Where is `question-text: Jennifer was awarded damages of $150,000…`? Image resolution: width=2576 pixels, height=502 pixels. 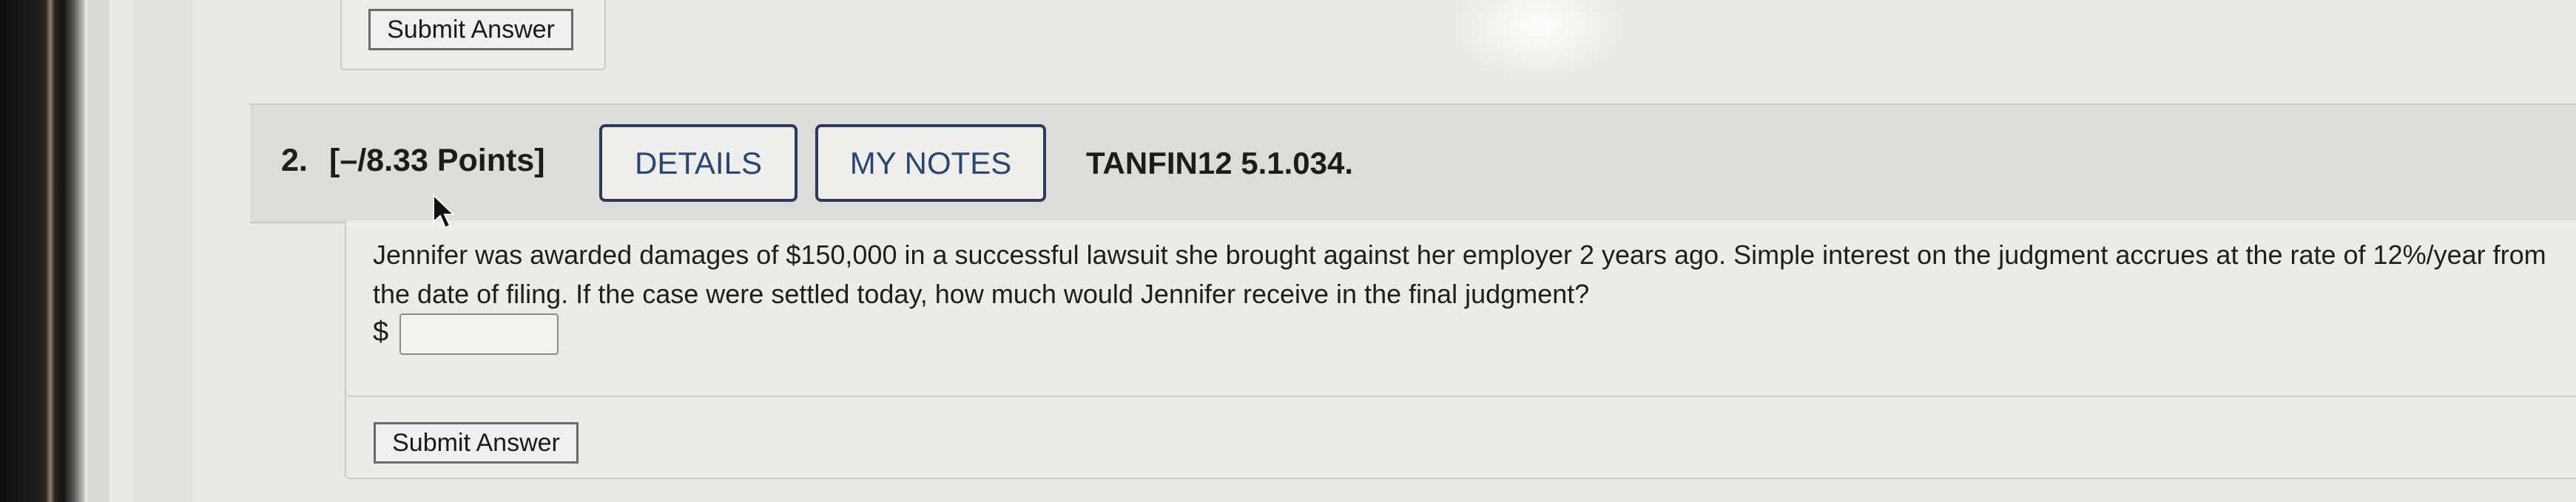
question-text: Jennifer was awarded damages of $150,000… is located at coordinates (1459, 274).